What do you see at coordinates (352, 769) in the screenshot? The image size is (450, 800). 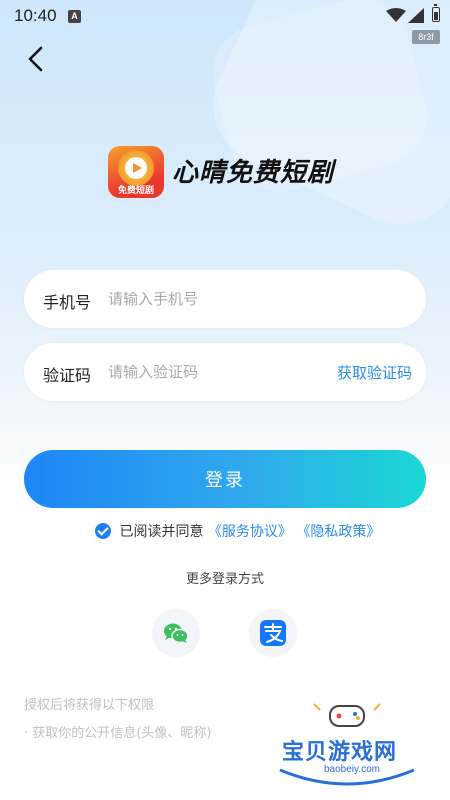 I see `watermark-url: baobeiy.com` at bounding box center [352, 769].